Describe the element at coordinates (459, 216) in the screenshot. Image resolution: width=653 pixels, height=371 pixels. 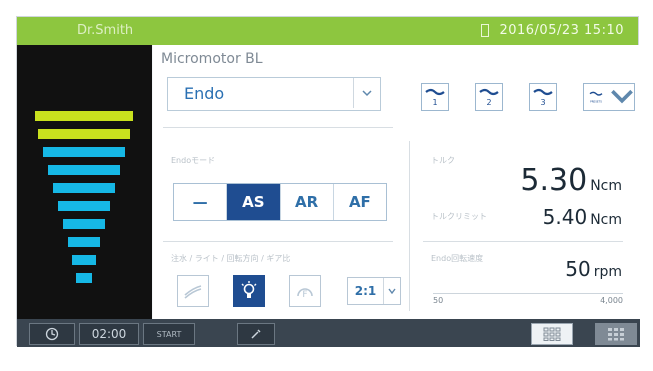
I see `torque-limit-label: トルクリミット` at that location.